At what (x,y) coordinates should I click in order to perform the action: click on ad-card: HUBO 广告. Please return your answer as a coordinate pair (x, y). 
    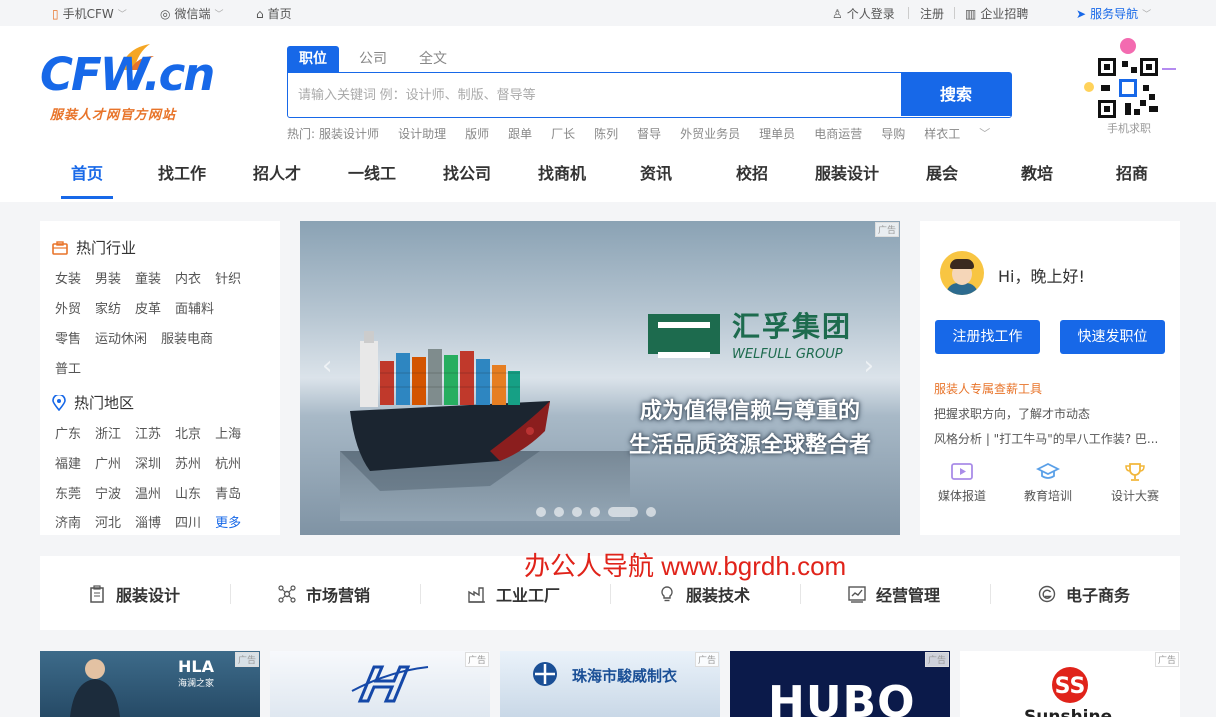
    Looking at the image, I should click on (840, 684).